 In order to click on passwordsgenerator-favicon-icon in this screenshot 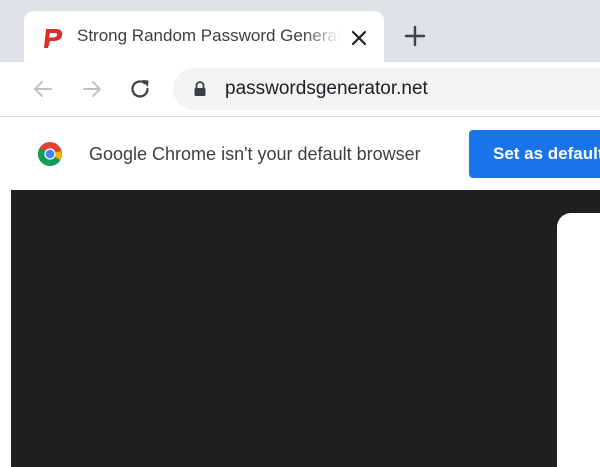, I will do `click(53, 38)`.